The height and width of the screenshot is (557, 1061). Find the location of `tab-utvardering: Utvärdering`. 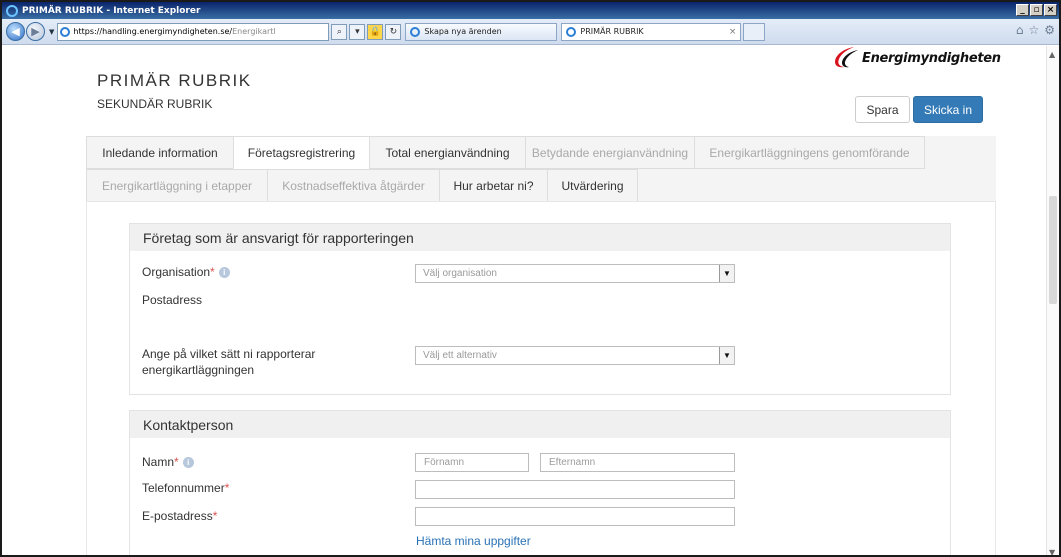

tab-utvardering: Utvärdering is located at coordinates (592, 185).